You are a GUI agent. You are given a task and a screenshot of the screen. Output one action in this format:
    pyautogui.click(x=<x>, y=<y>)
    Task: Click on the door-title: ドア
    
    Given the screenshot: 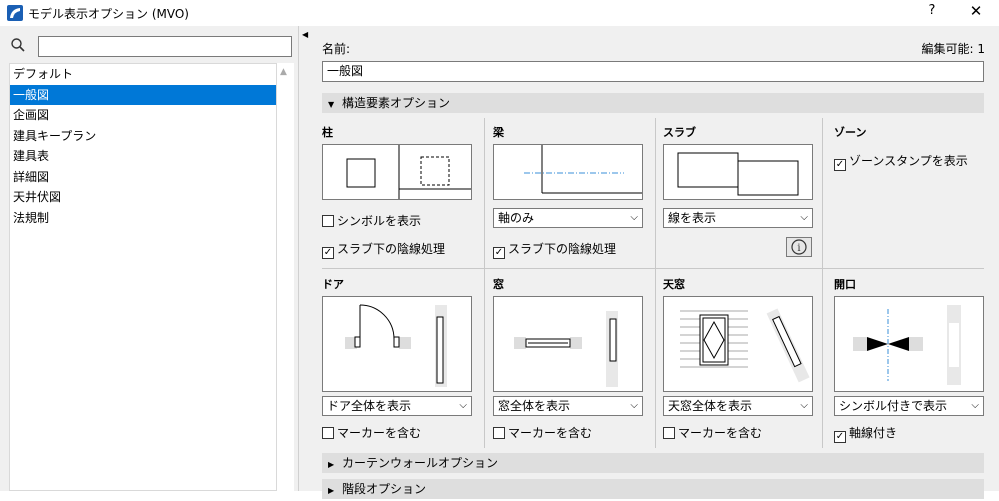 What is the action you would take?
    pyautogui.click(x=333, y=284)
    